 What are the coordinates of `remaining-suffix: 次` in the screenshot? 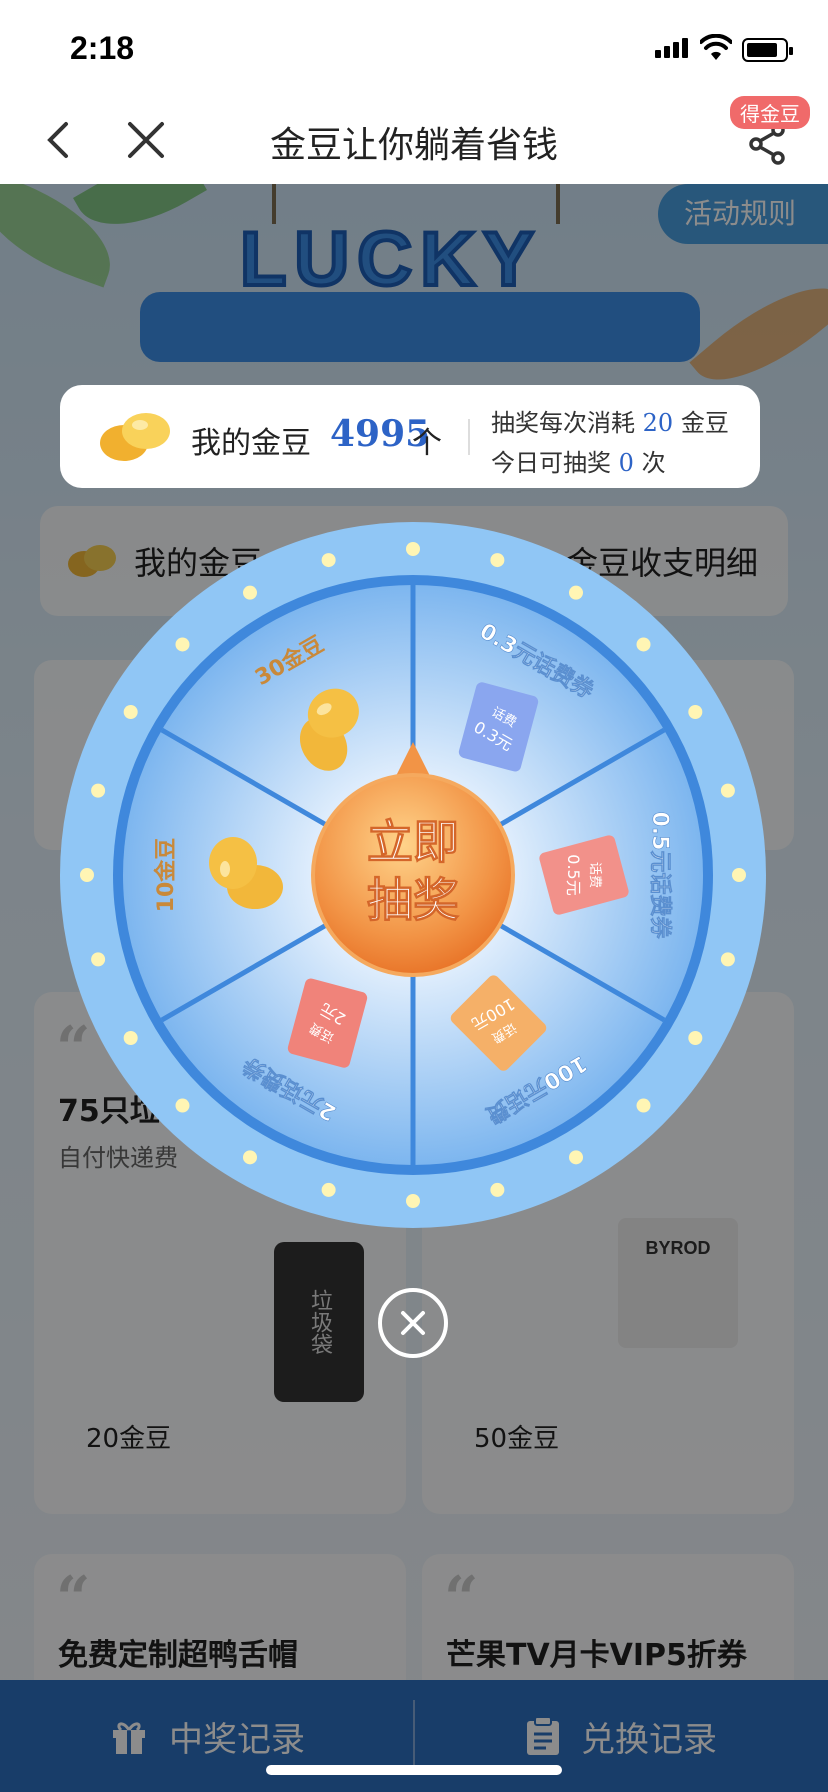 It's located at (653, 463).